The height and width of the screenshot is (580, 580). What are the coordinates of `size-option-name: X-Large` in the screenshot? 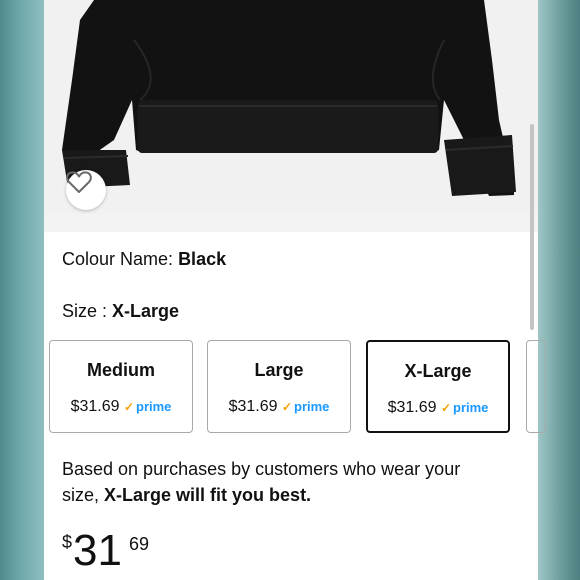 It's located at (438, 371).